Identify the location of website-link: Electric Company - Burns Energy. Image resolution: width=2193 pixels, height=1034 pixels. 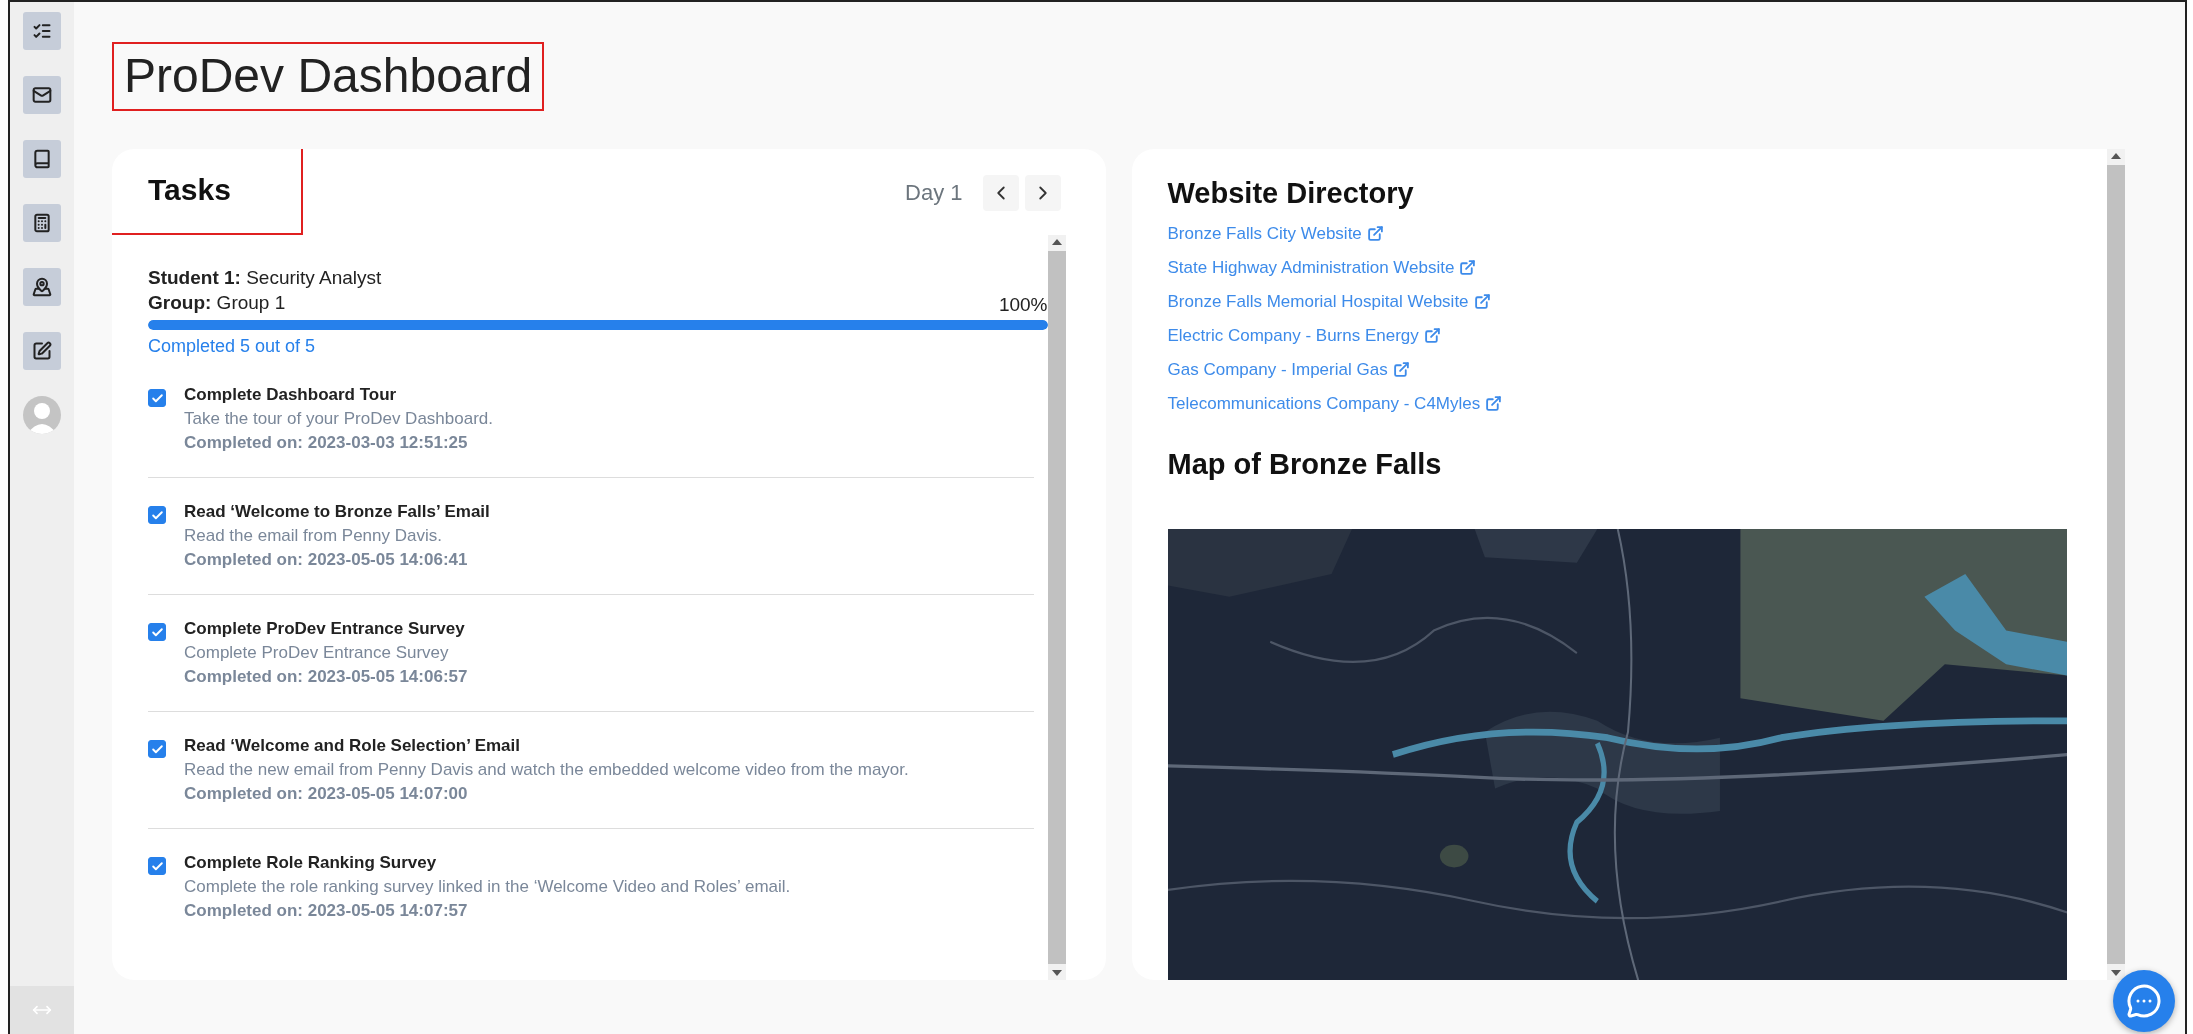
(1304, 335).